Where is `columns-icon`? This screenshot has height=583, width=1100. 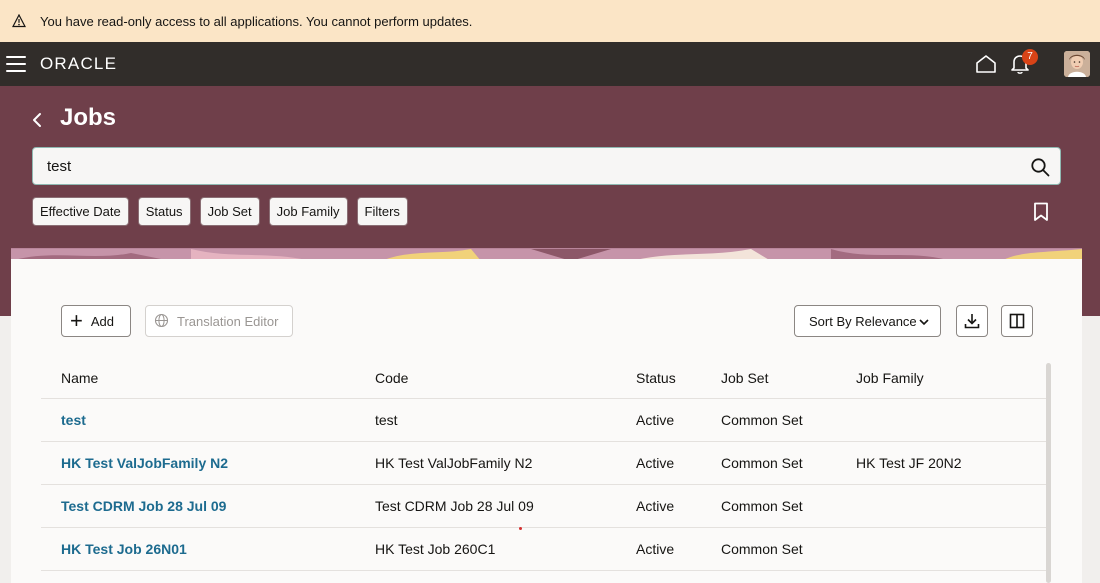 columns-icon is located at coordinates (1017, 321).